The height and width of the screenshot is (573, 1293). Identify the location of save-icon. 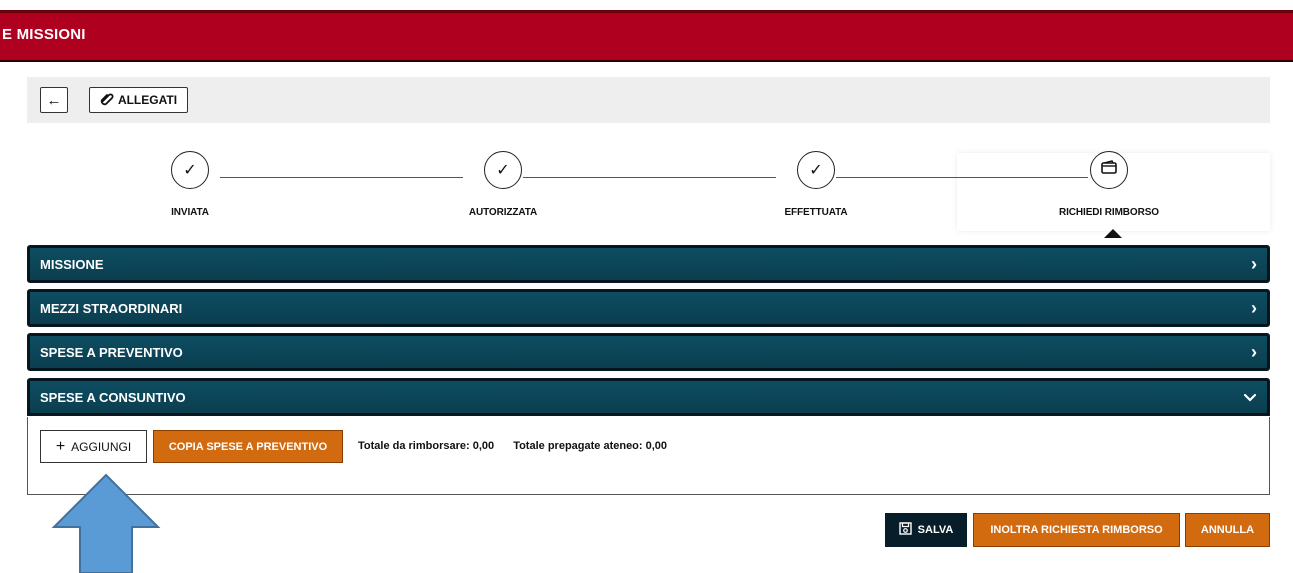
(905, 530).